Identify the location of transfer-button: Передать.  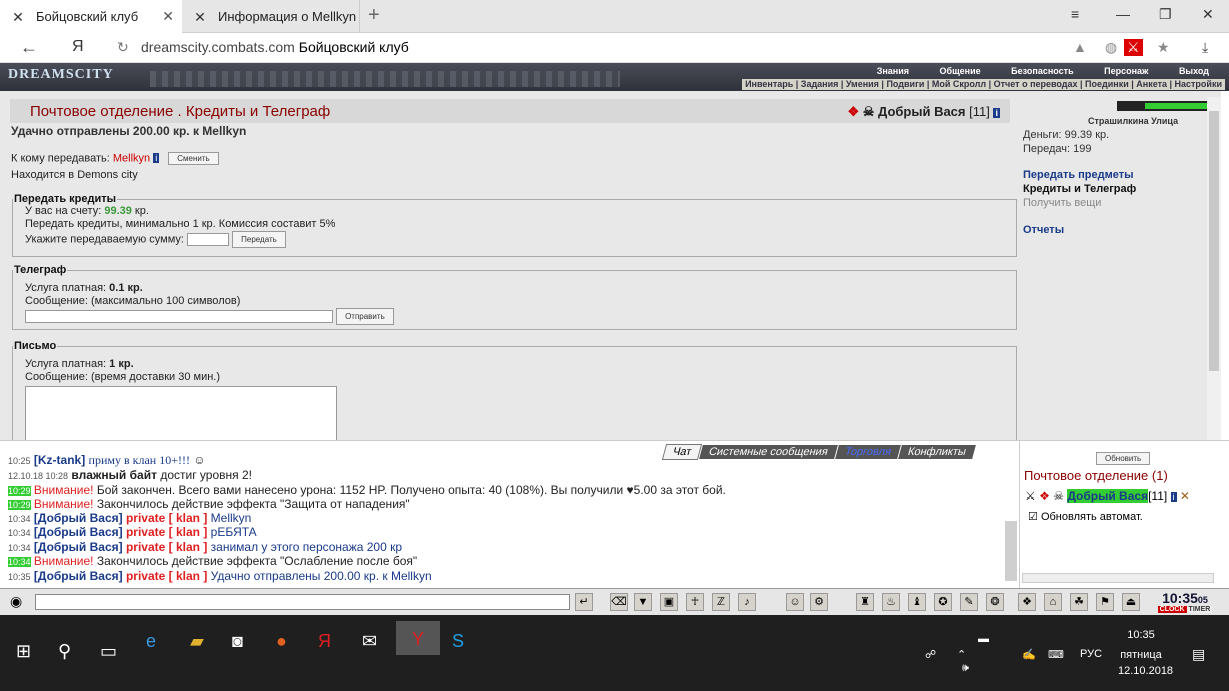
(259, 239).